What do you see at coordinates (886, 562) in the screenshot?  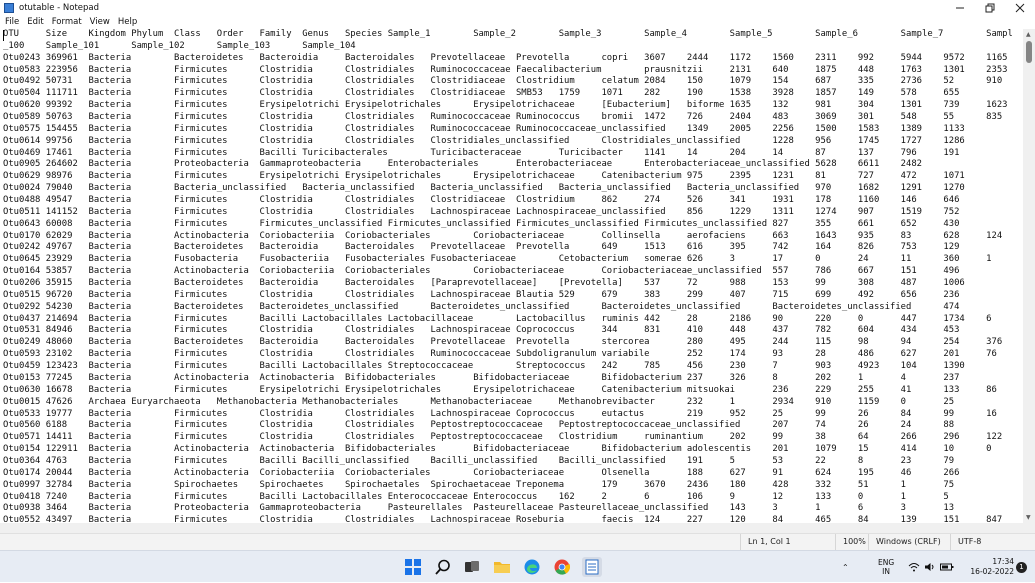 I see `language-primary: ENG` at bounding box center [886, 562].